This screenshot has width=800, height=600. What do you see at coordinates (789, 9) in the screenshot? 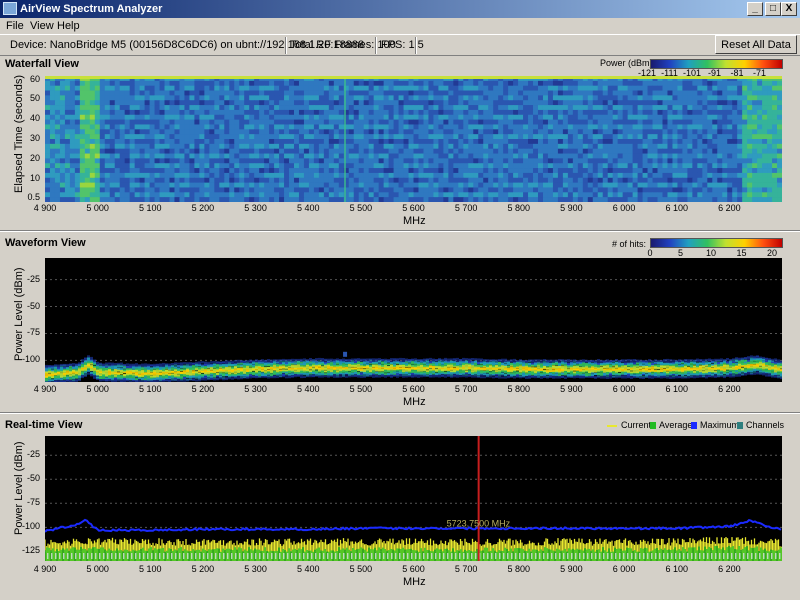
I see `close-button: X` at bounding box center [789, 9].